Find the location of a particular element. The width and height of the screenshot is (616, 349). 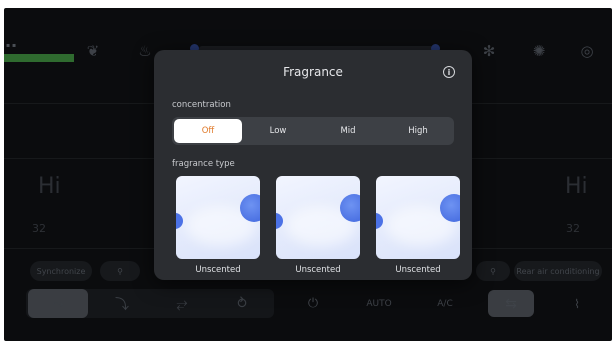

fragrance-card-3-label: Unscented is located at coordinates (418, 270).